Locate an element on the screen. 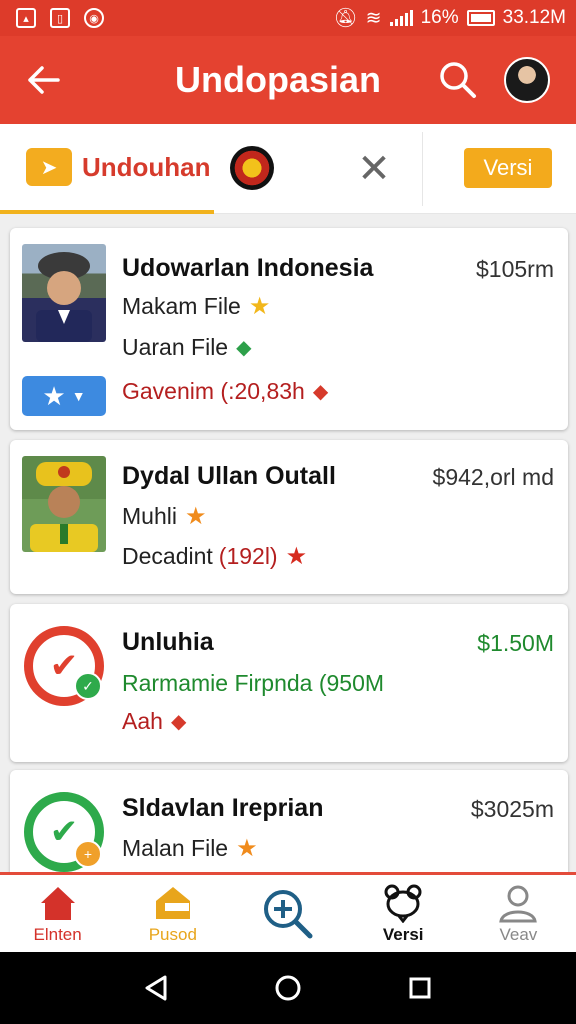 The width and height of the screenshot is (576, 1024). item-detail: Decadint (192l) ★ is located at coordinates (214, 556).